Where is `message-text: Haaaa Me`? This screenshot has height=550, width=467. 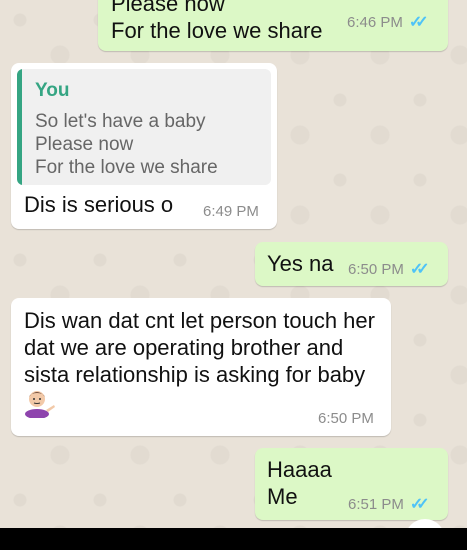 message-text: Haaaa Me is located at coordinates (299, 483).